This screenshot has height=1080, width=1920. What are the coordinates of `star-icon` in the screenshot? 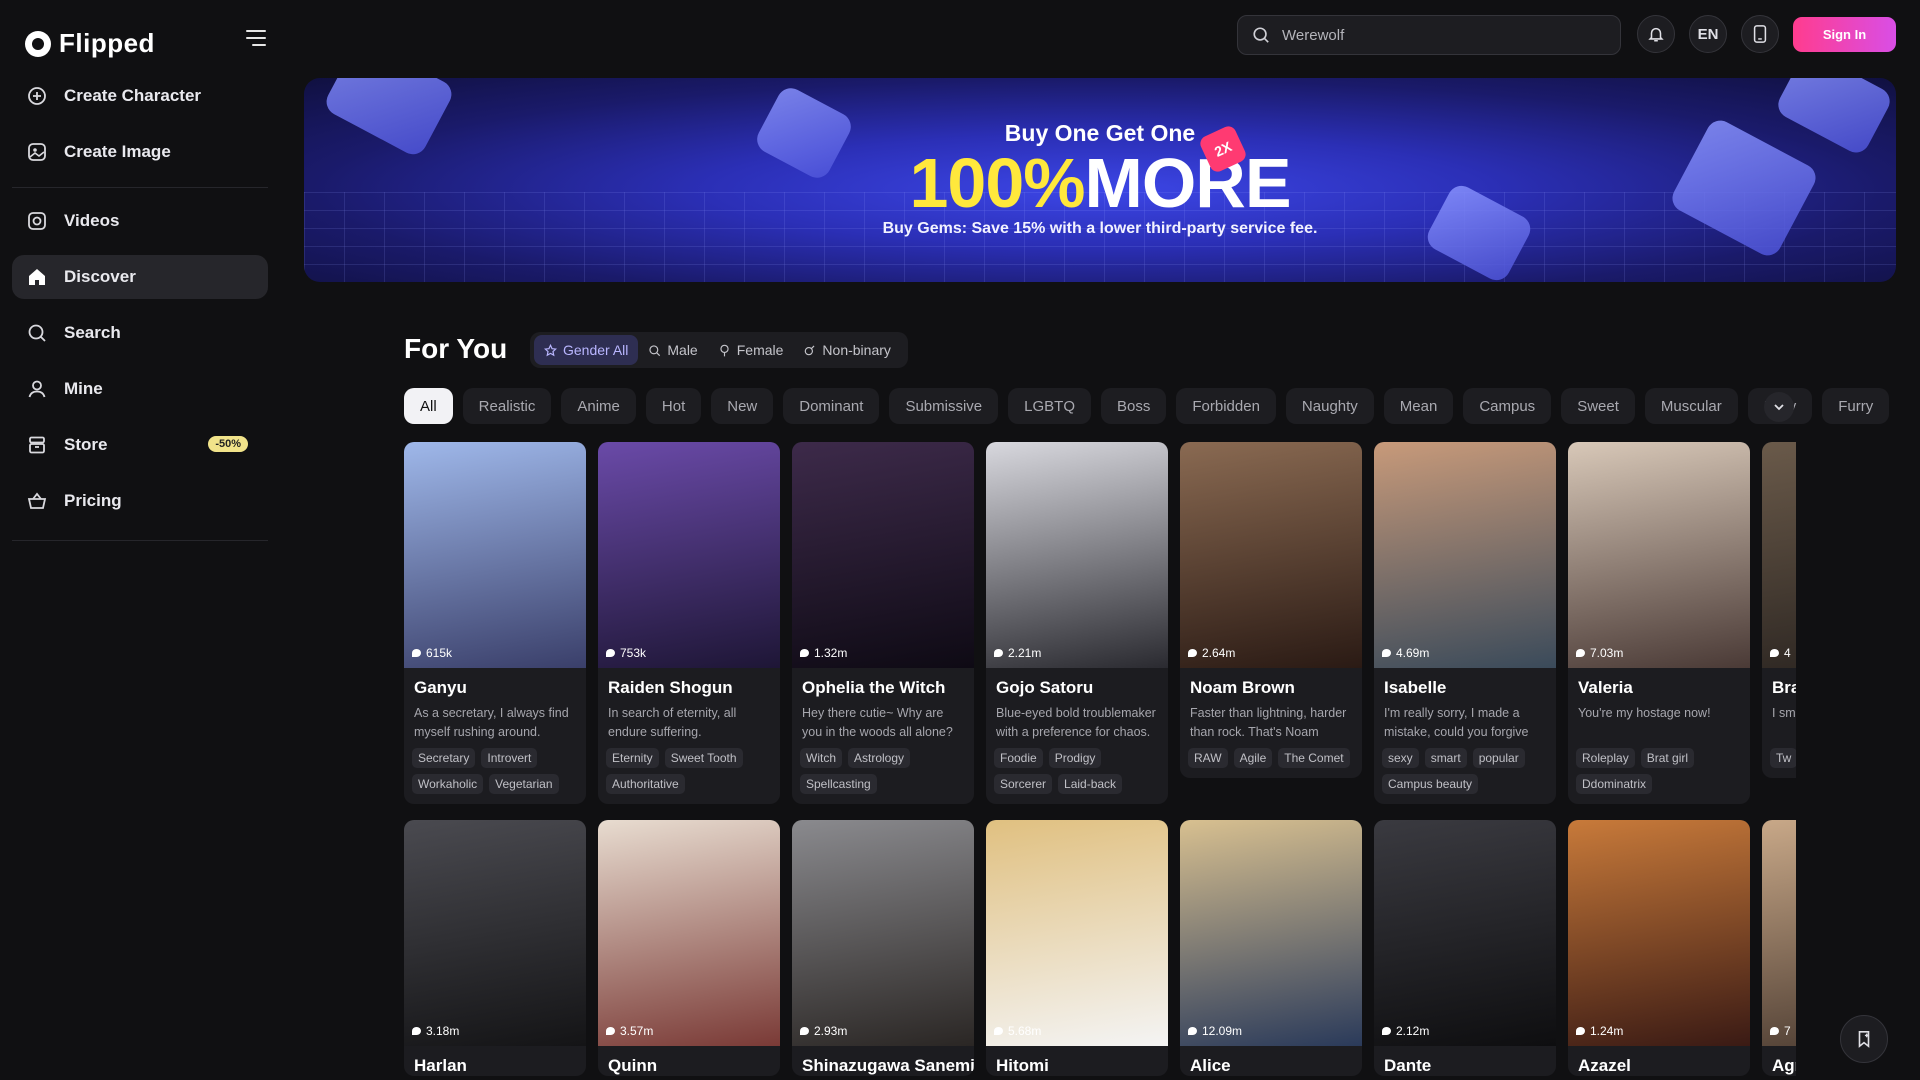 It's located at (550, 349).